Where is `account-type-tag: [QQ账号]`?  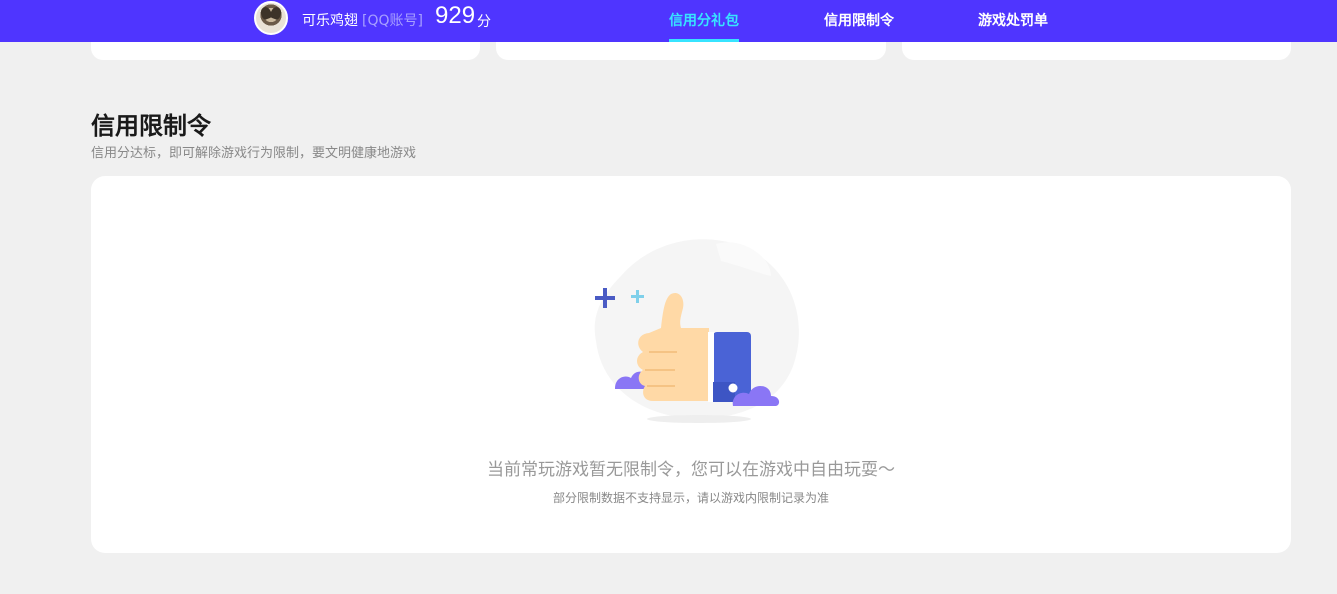
account-type-tag: [QQ账号] is located at coordinates (392, 21).